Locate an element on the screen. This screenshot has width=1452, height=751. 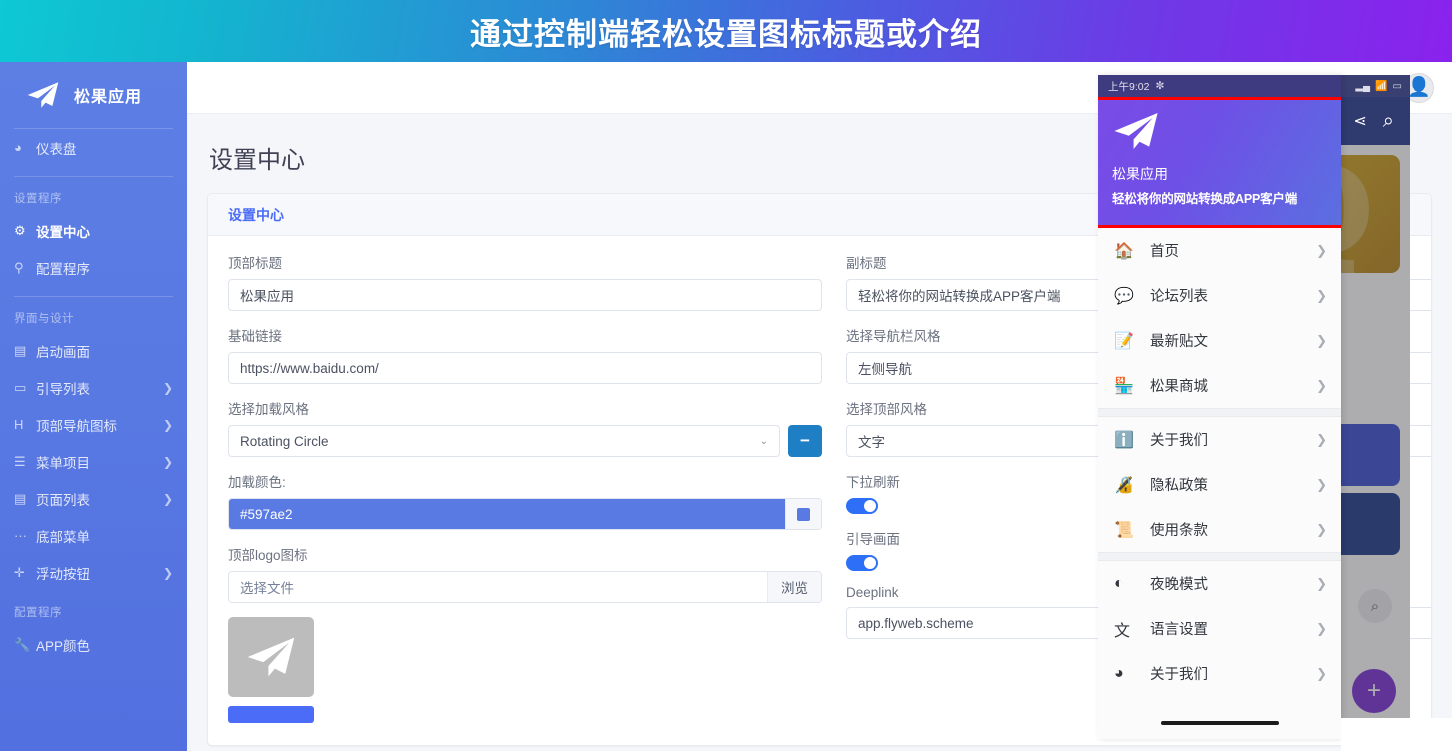
drawer-item-label: 论坛列表 is located at coordinates (1179, 297).